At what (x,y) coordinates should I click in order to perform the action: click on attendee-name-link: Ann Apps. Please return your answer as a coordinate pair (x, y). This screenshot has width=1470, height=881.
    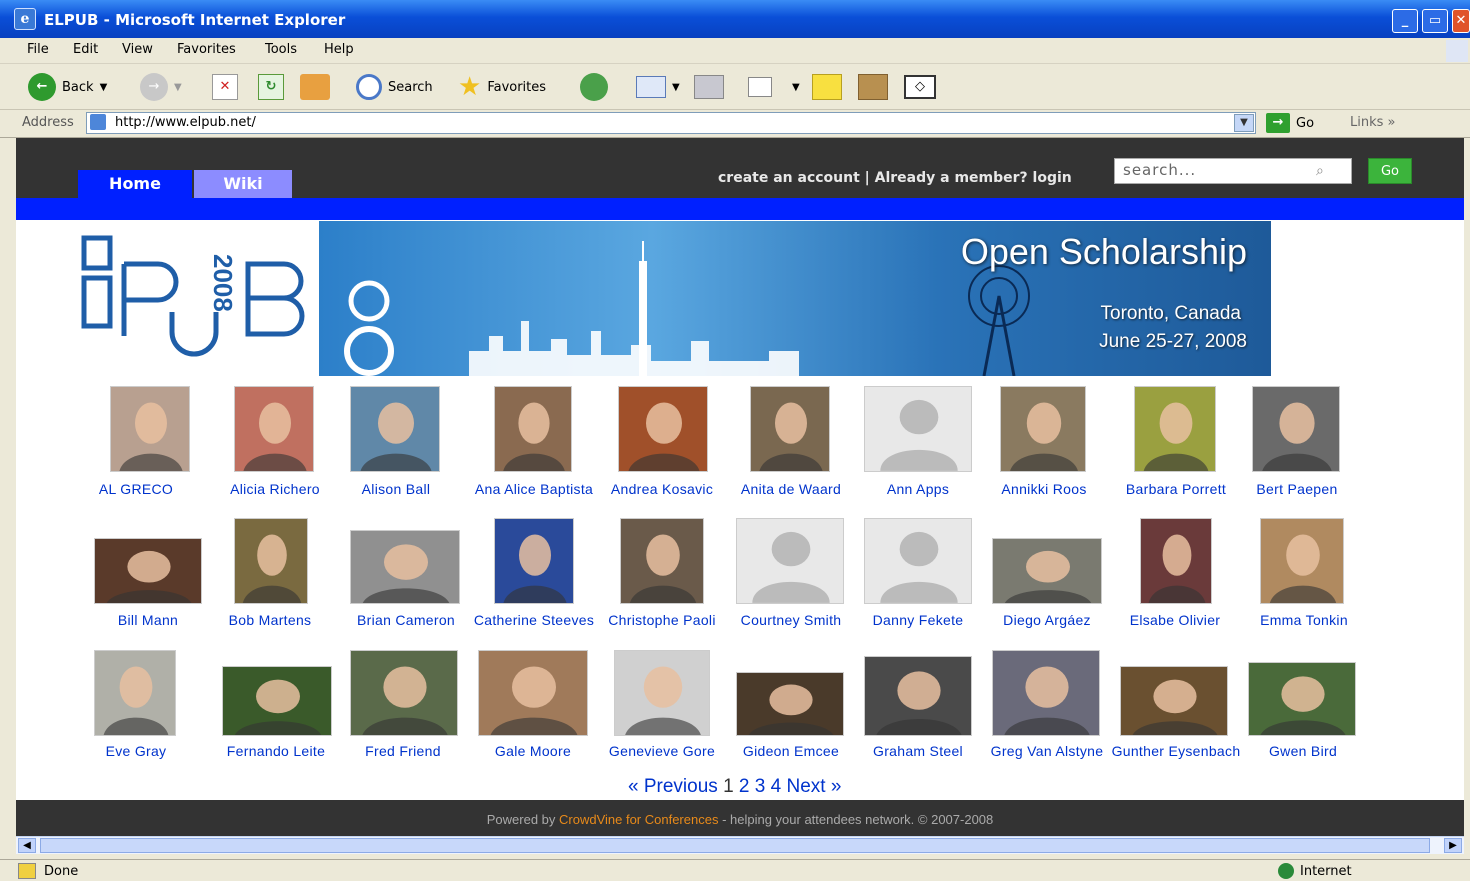
    Looking at the image, I should click on (918, 489).